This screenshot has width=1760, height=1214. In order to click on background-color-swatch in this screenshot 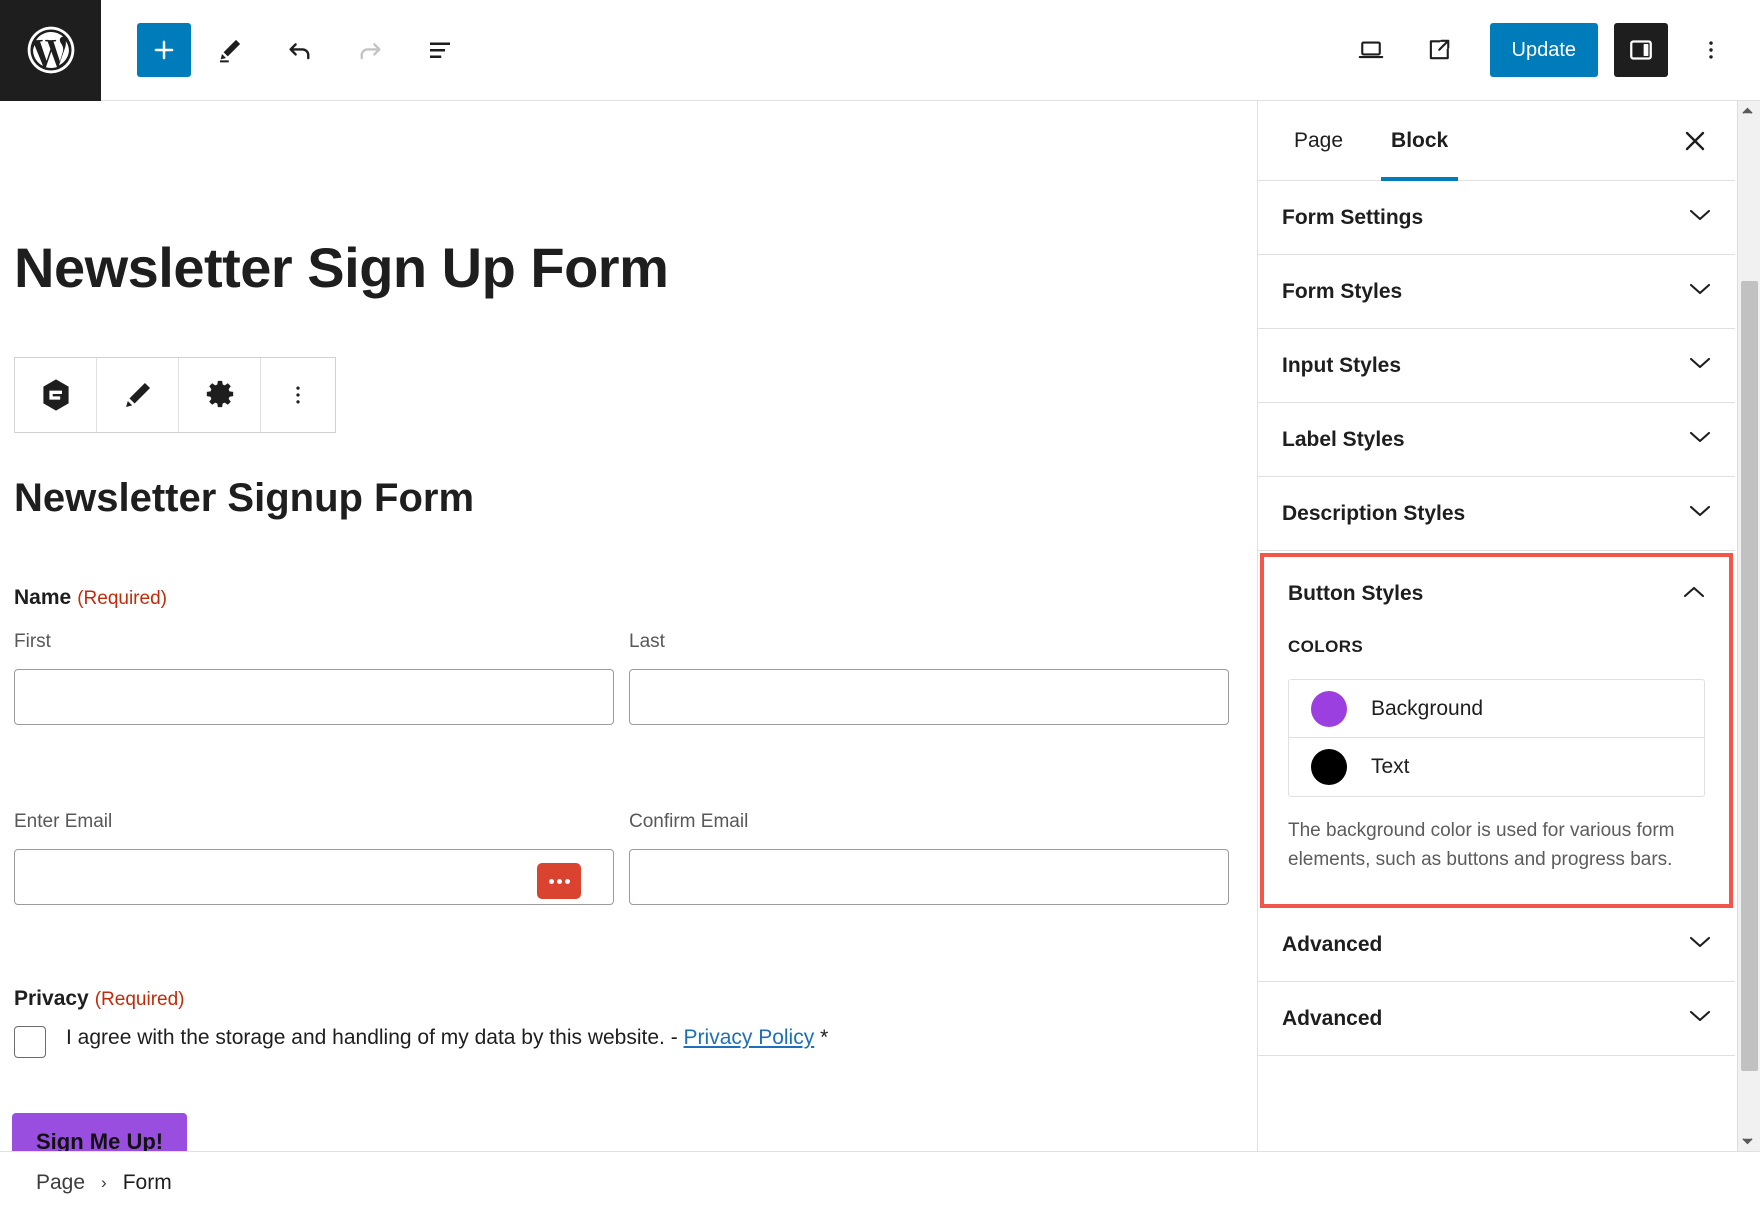, I will do `click(1329, 708)`.